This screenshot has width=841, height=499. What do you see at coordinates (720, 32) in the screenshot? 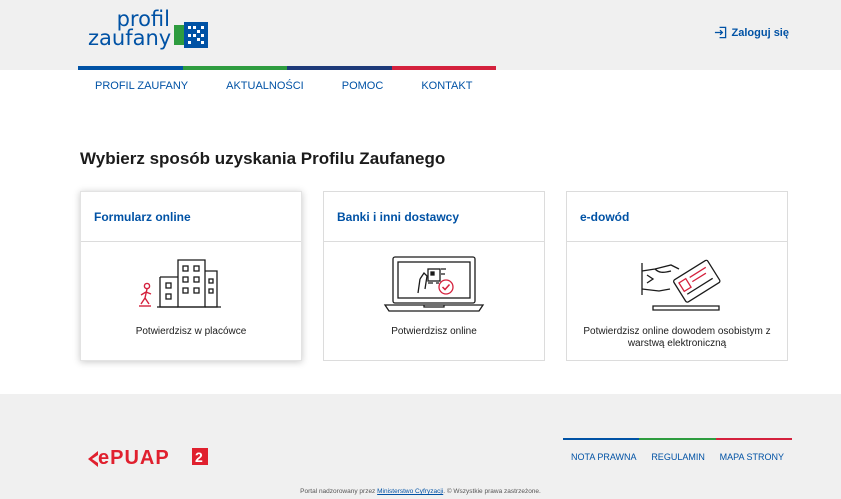
I see `login-icon` at bounding box center [720, 32].